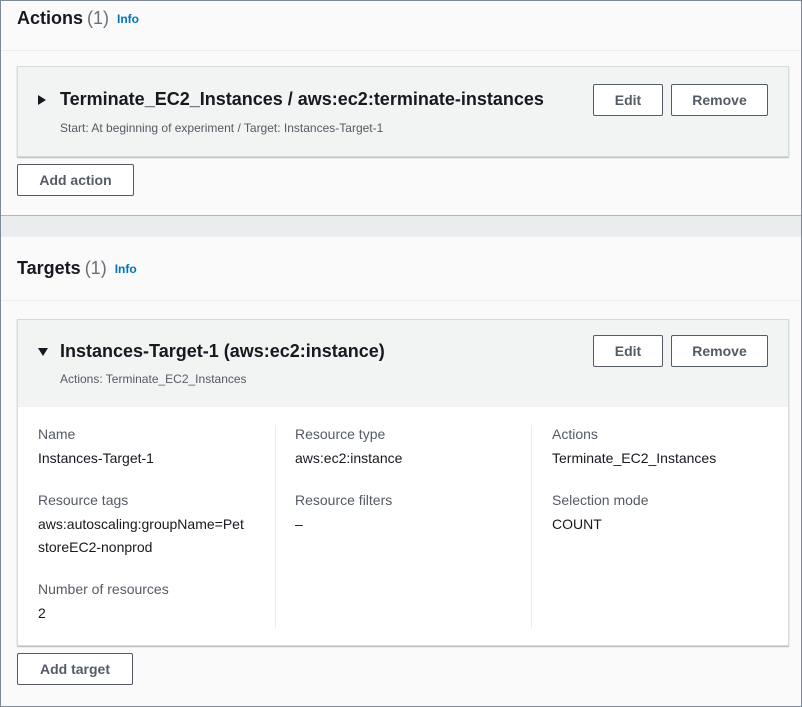  I want to click on add-action-button: Add action, so click(75, 180).